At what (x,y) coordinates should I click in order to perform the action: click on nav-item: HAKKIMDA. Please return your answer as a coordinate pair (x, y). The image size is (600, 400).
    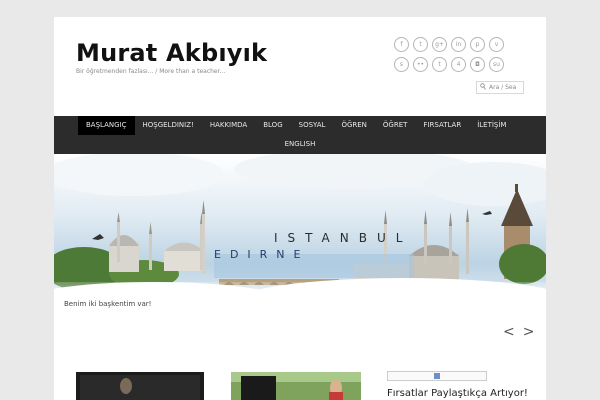
    Looking at the image, I should click on (228, 125).